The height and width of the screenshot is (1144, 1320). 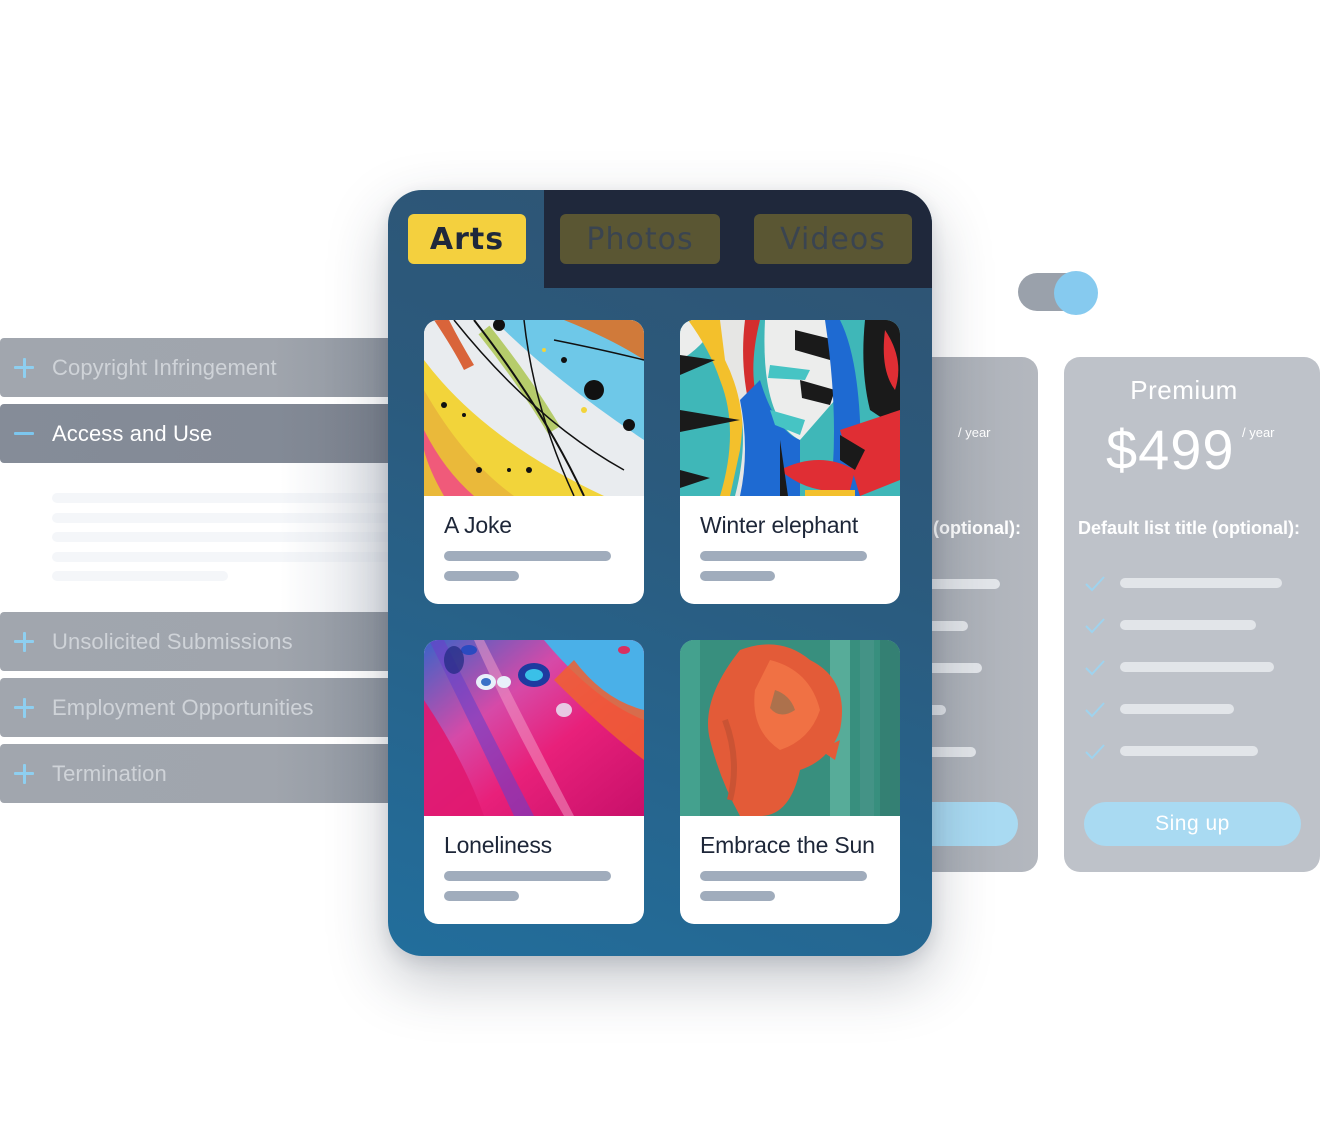 I want to click on text-placeholder-line, so click(x=140, y=576).